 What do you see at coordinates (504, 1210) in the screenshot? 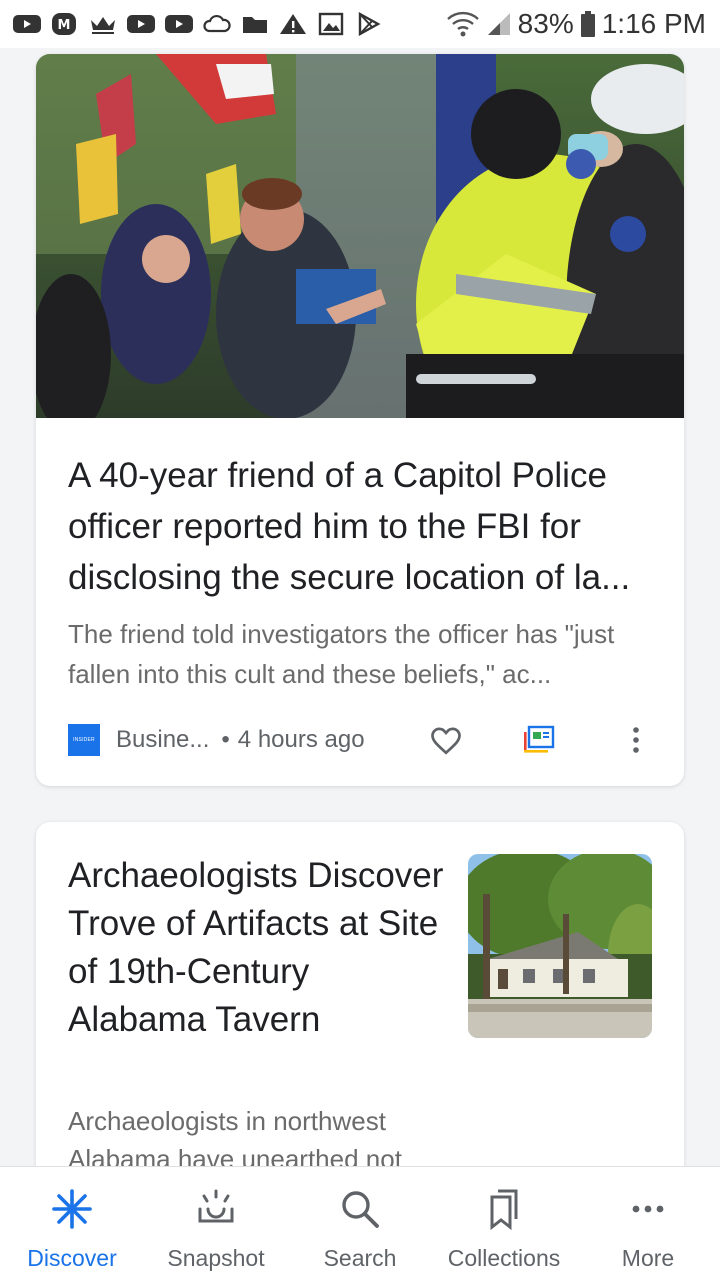
I see `collections-icon` at bounding box center [504, 1210].